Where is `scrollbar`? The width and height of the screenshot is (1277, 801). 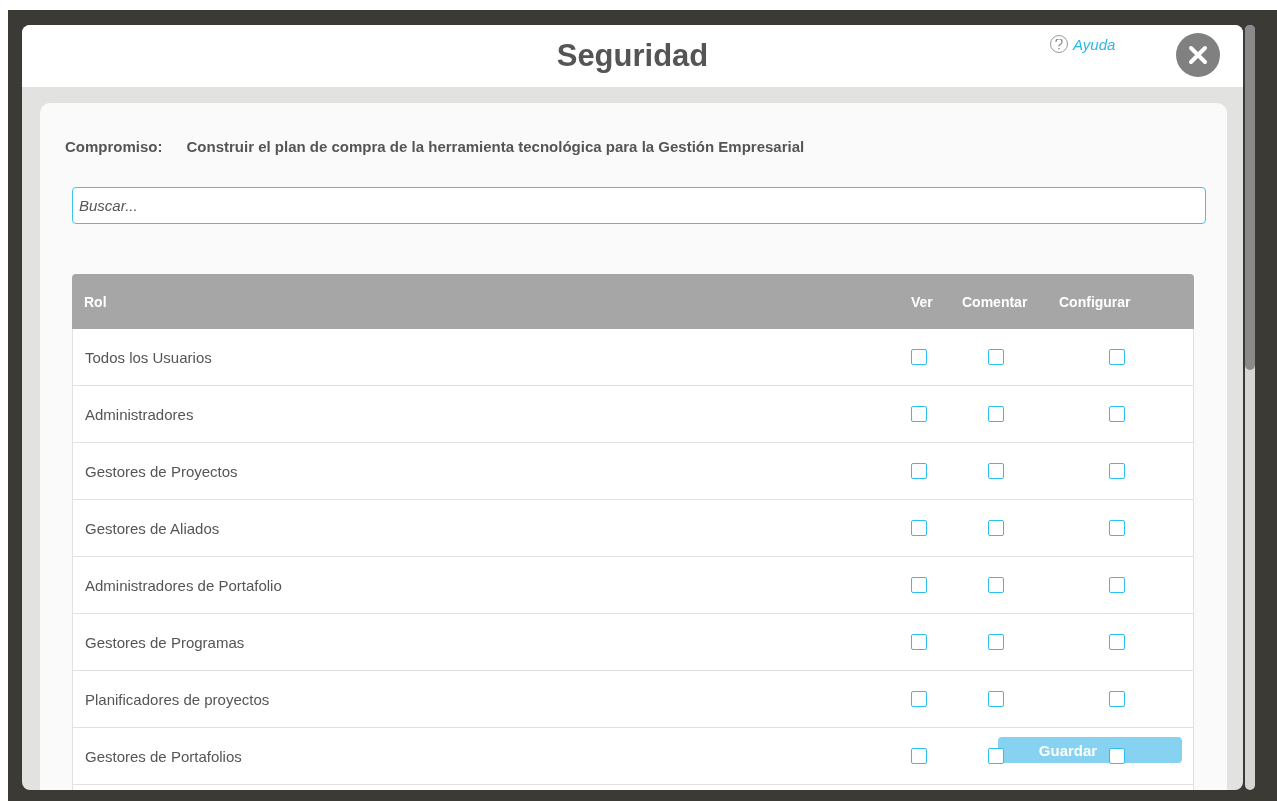 scrollbar is located at coordinates (1250, 407).